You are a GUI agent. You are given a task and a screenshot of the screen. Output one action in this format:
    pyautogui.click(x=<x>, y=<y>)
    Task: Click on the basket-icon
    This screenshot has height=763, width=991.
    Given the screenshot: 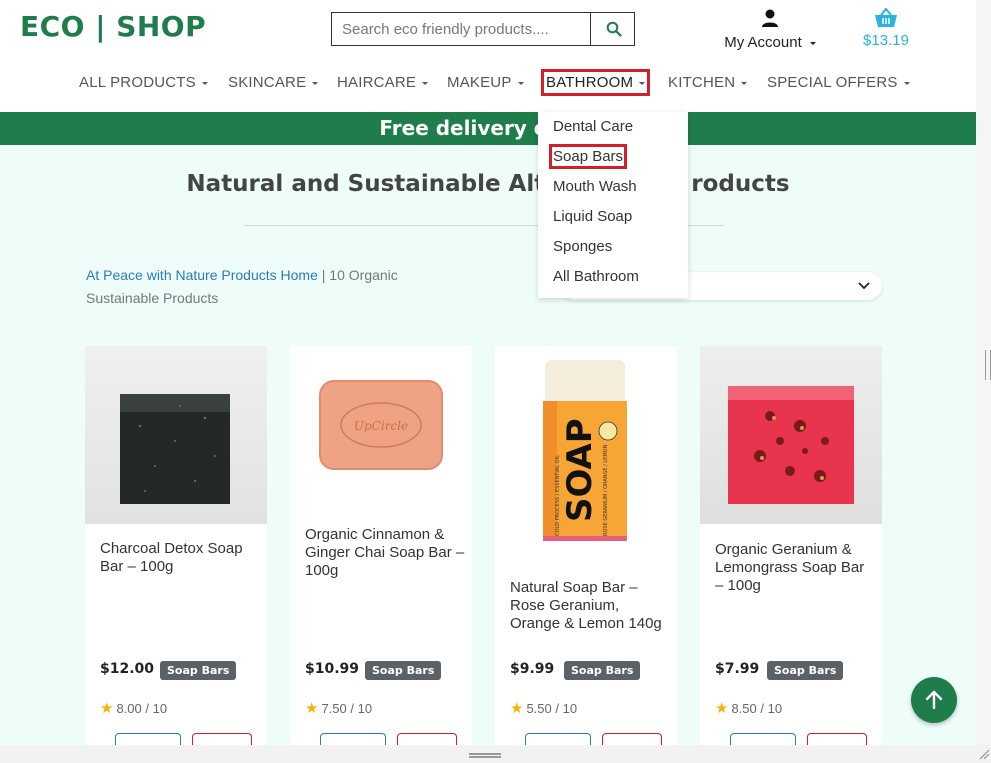 What is the action you would take?
    pyautogui.click(x=886, y=17)
    